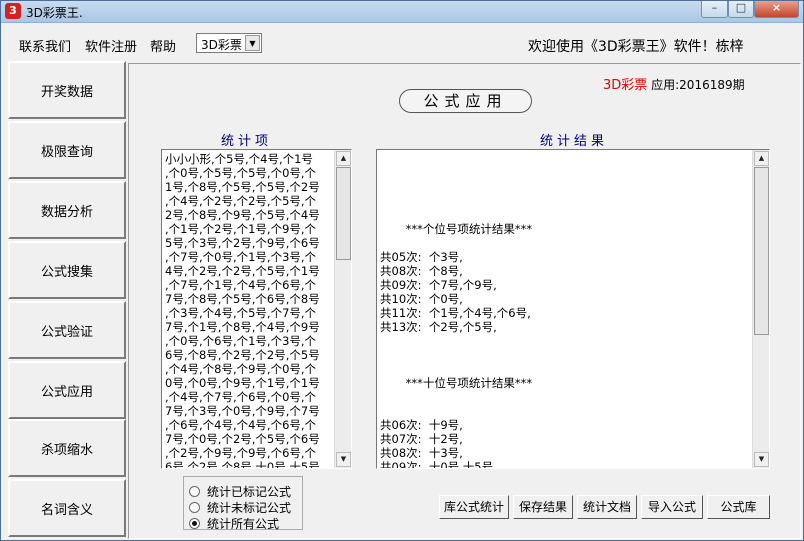 The width and height of the screenshot is (804, 541). What do you see at coordinates (438, 285) in the screenshot?
I see `stats-result-line: 共09次: 个7号,个9号,` at bounding box center [438, 285].